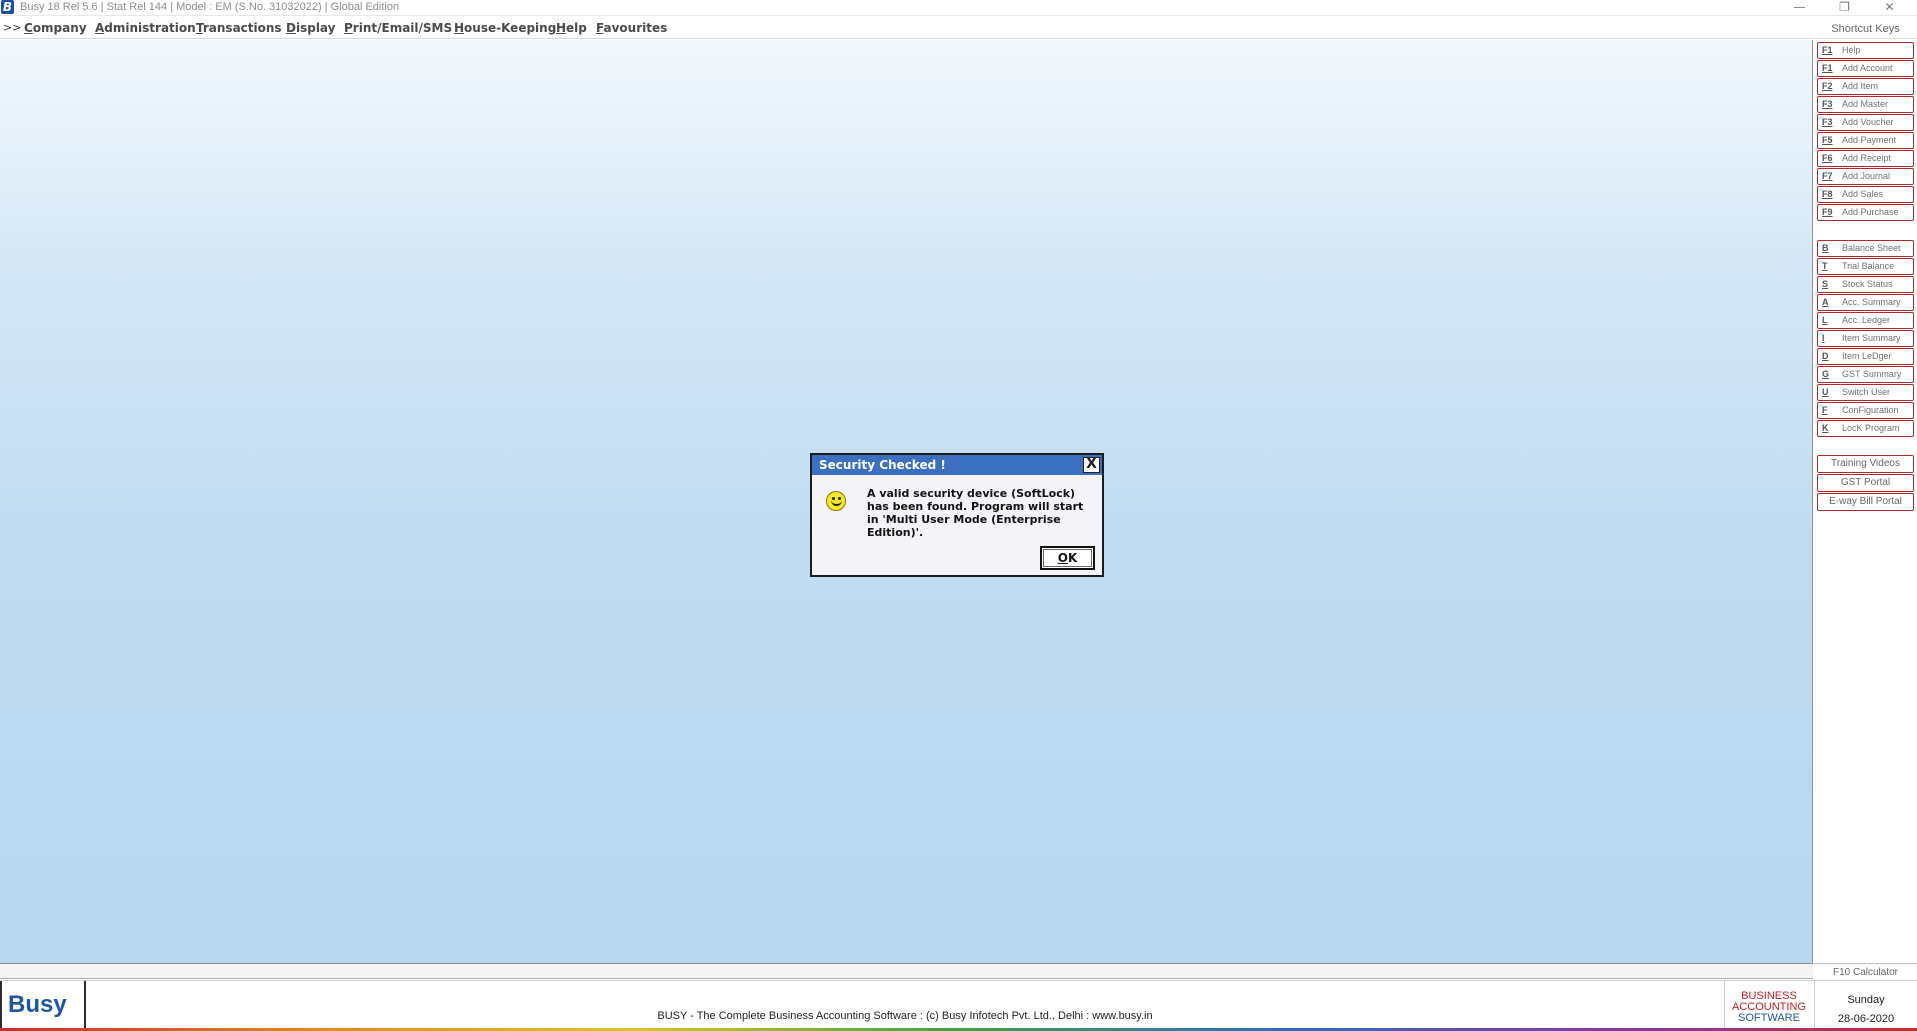 This screenshot has height=1031, width=1917. I want to click on shortcut-key: F2, so click(1827, 86).